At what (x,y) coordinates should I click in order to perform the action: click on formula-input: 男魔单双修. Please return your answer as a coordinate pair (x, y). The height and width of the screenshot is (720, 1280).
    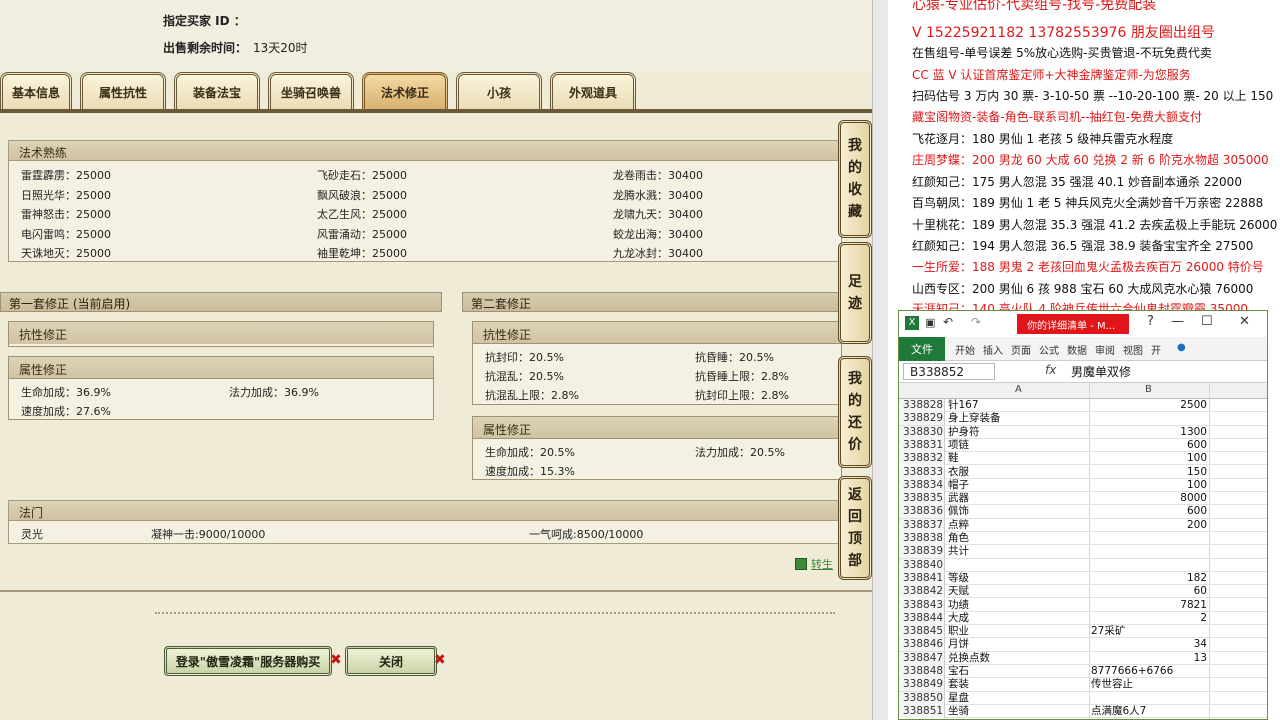
    Looking at the image, I should click on (1101, 371).